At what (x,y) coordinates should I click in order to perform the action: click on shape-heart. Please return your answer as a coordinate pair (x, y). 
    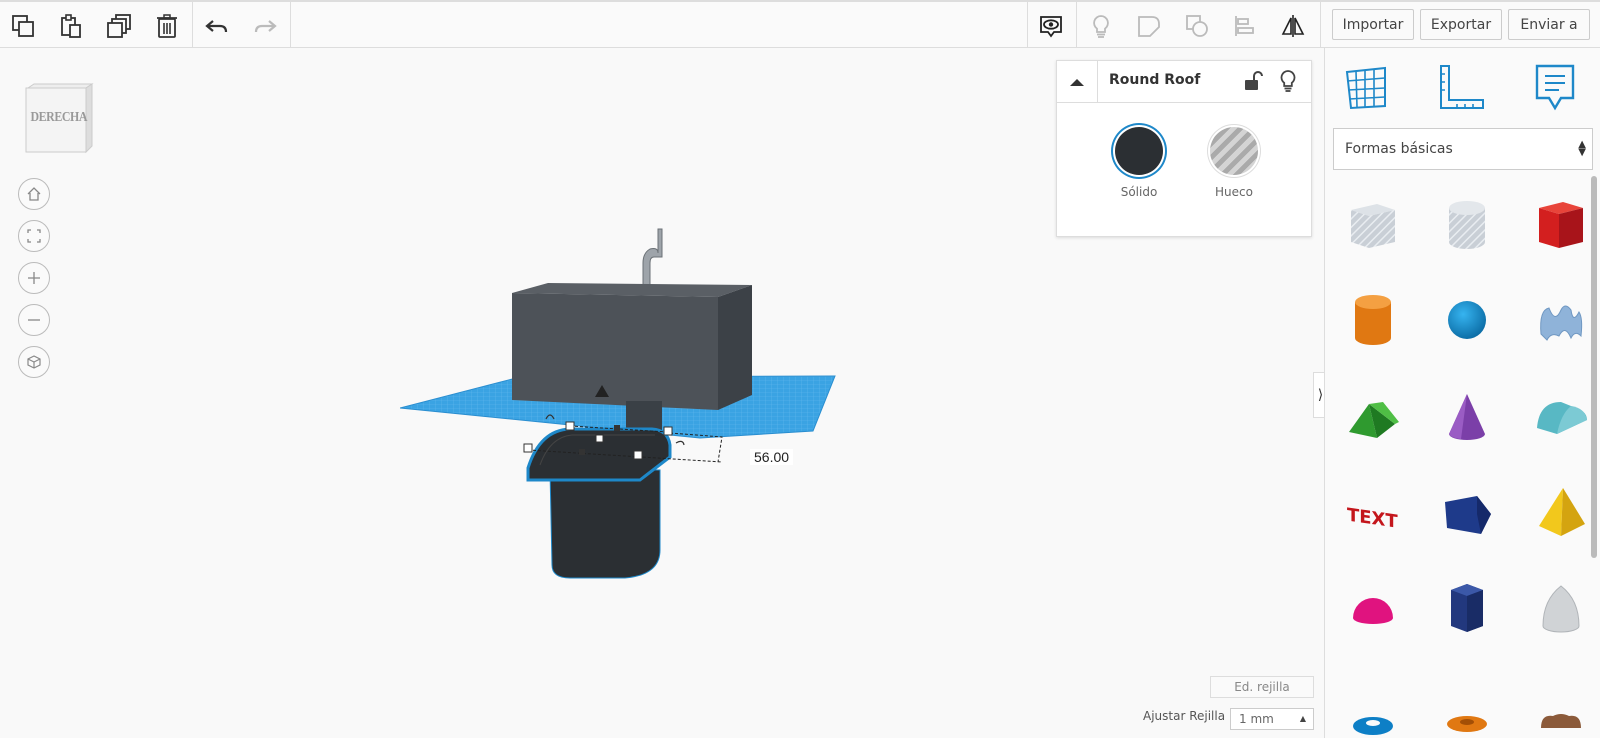
    Looking at the image, I should click on (1561, 703).